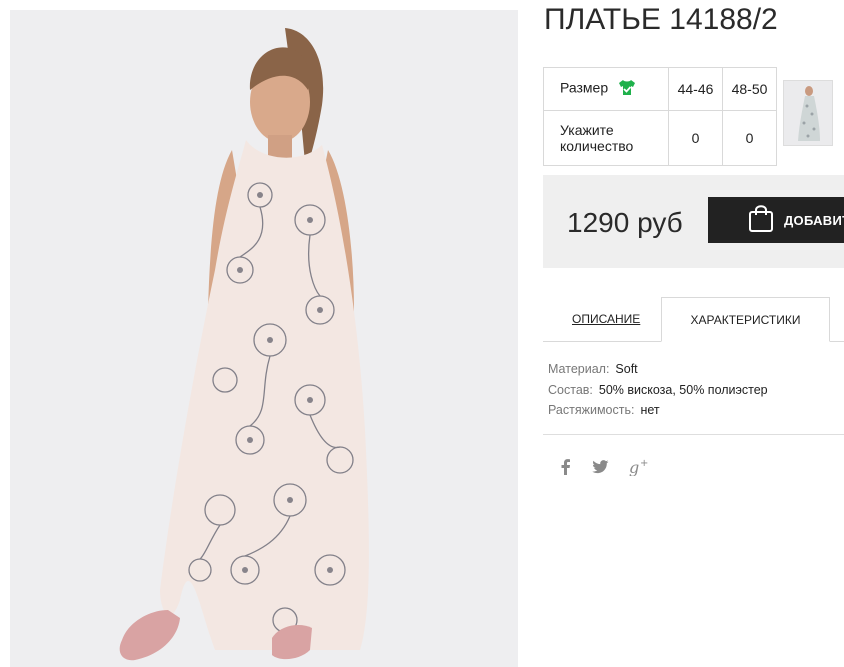 The image size is (844, 667). What do you see at coordinates (579, 369) in the screenshot?
I see `characteristic-key: Материал:` at bounding box center [579, 369].